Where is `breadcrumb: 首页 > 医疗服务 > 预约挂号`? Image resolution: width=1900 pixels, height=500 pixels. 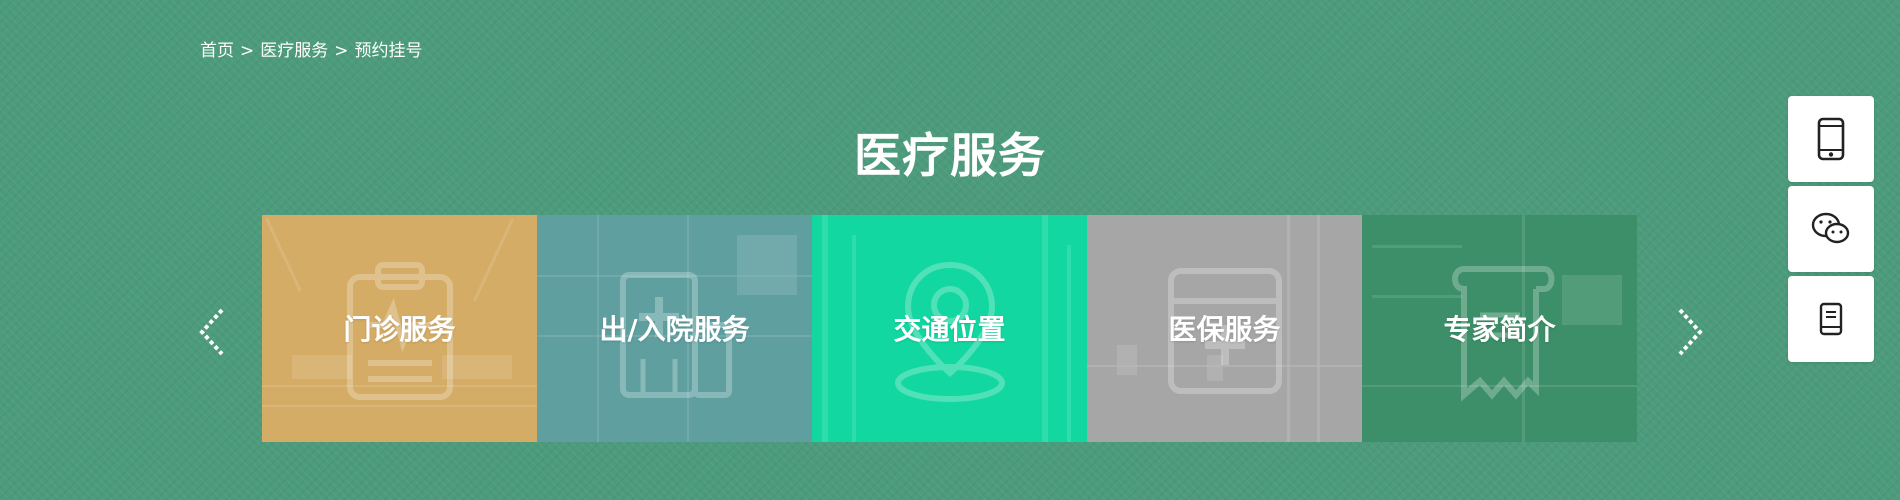
breadcrumb: 首页 > 医疗服务 > 预约挂号 is located at coordinates (311, 51).